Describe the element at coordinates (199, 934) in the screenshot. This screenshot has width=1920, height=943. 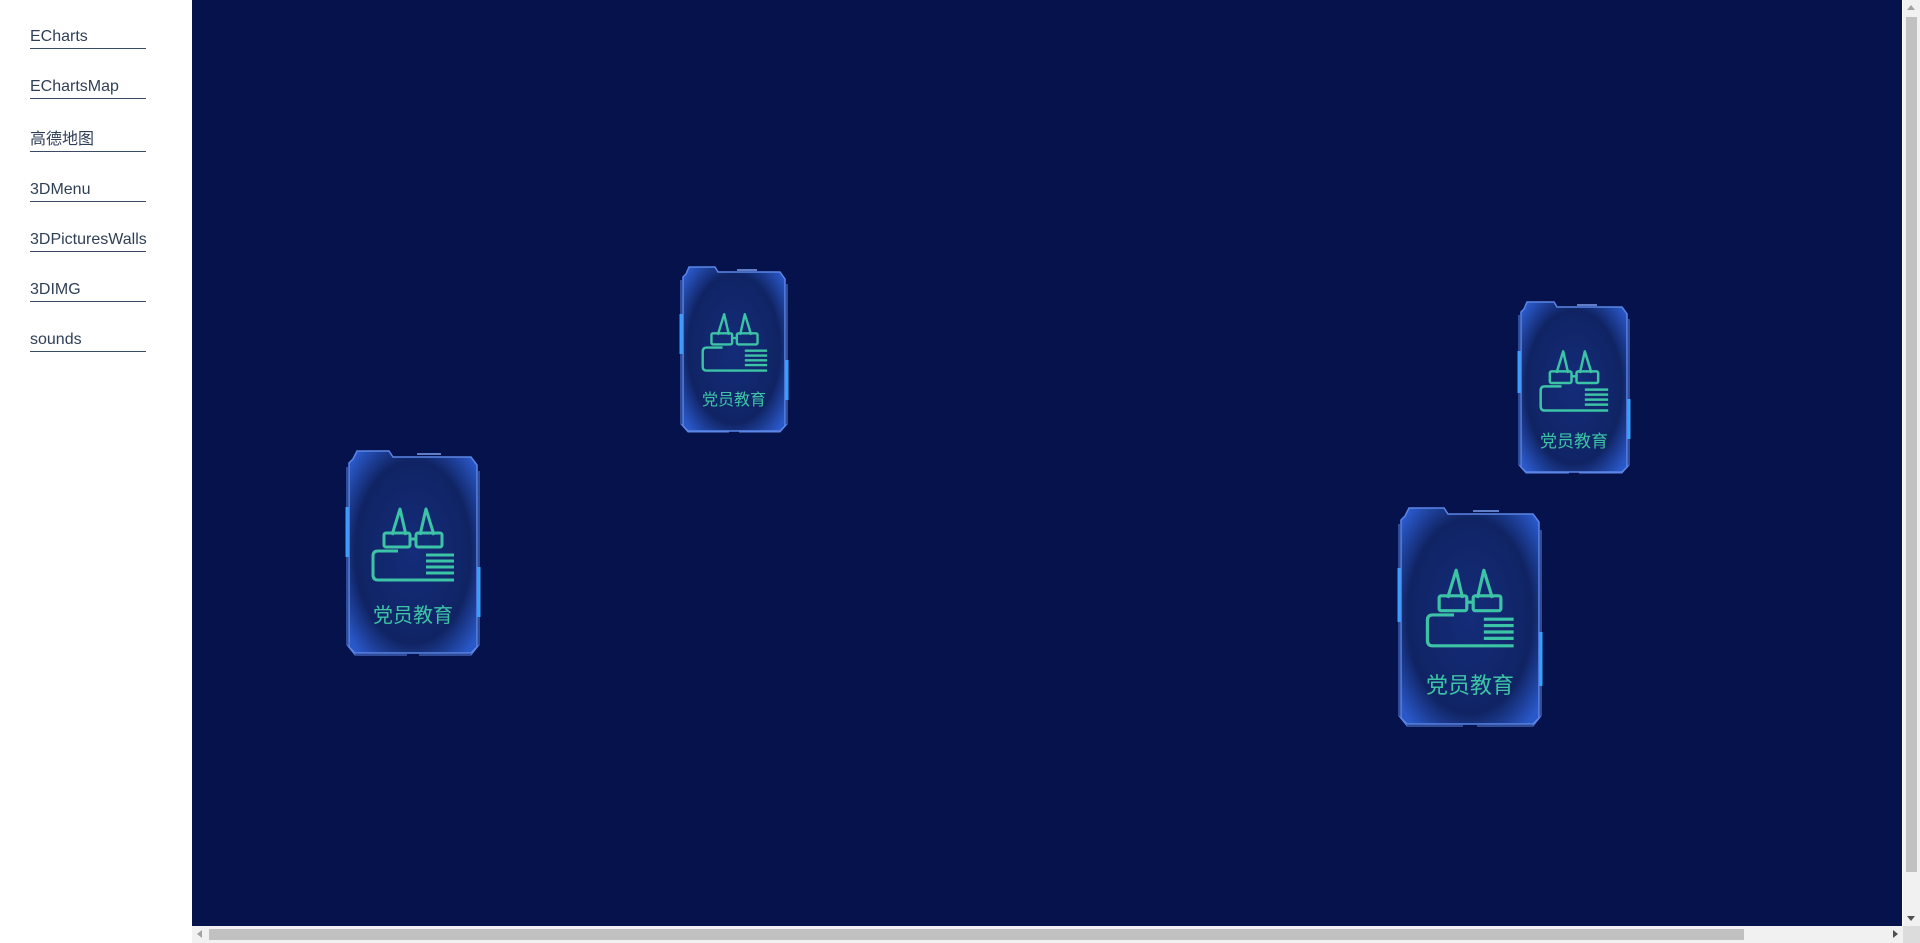
I see `scroll-left-arrow-icon` at that location.